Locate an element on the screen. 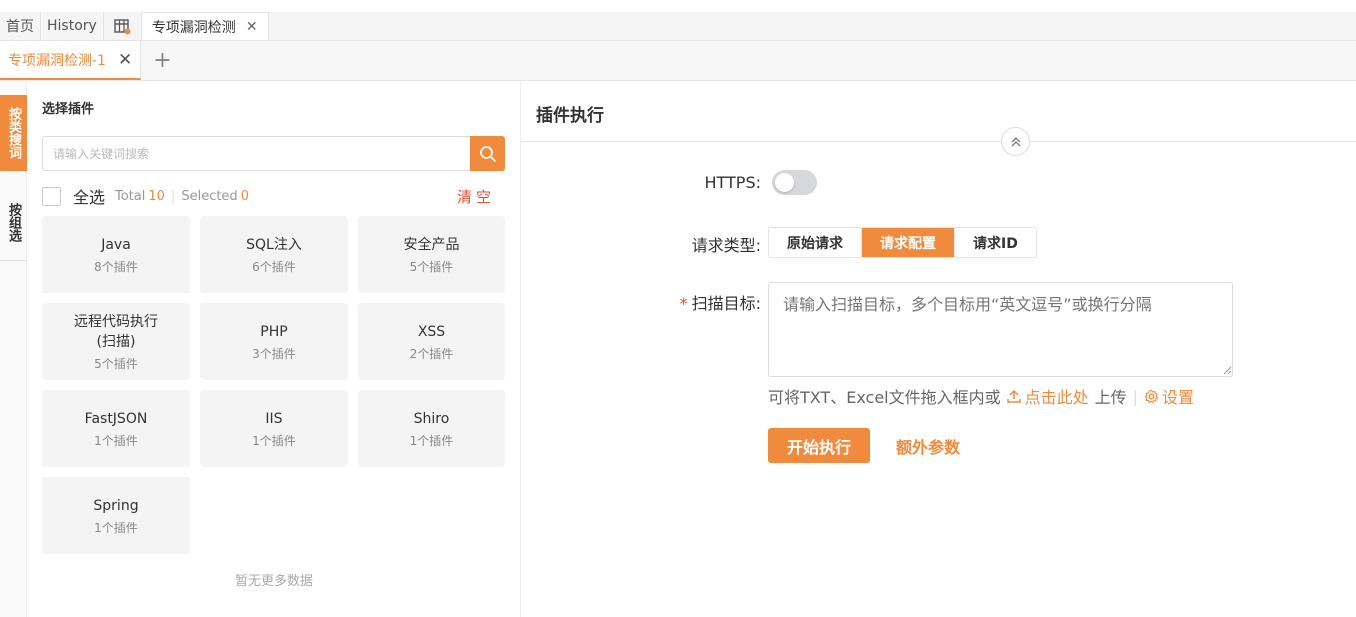 The width and height of the screenshot is (1356, 617). exec-title: 插件执行 is located at coordinates (570, 116).